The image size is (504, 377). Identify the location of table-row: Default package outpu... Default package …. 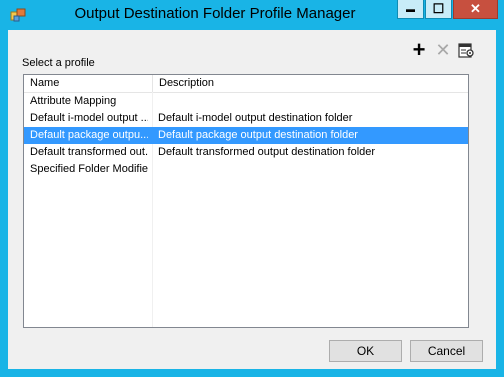
(246, 135).